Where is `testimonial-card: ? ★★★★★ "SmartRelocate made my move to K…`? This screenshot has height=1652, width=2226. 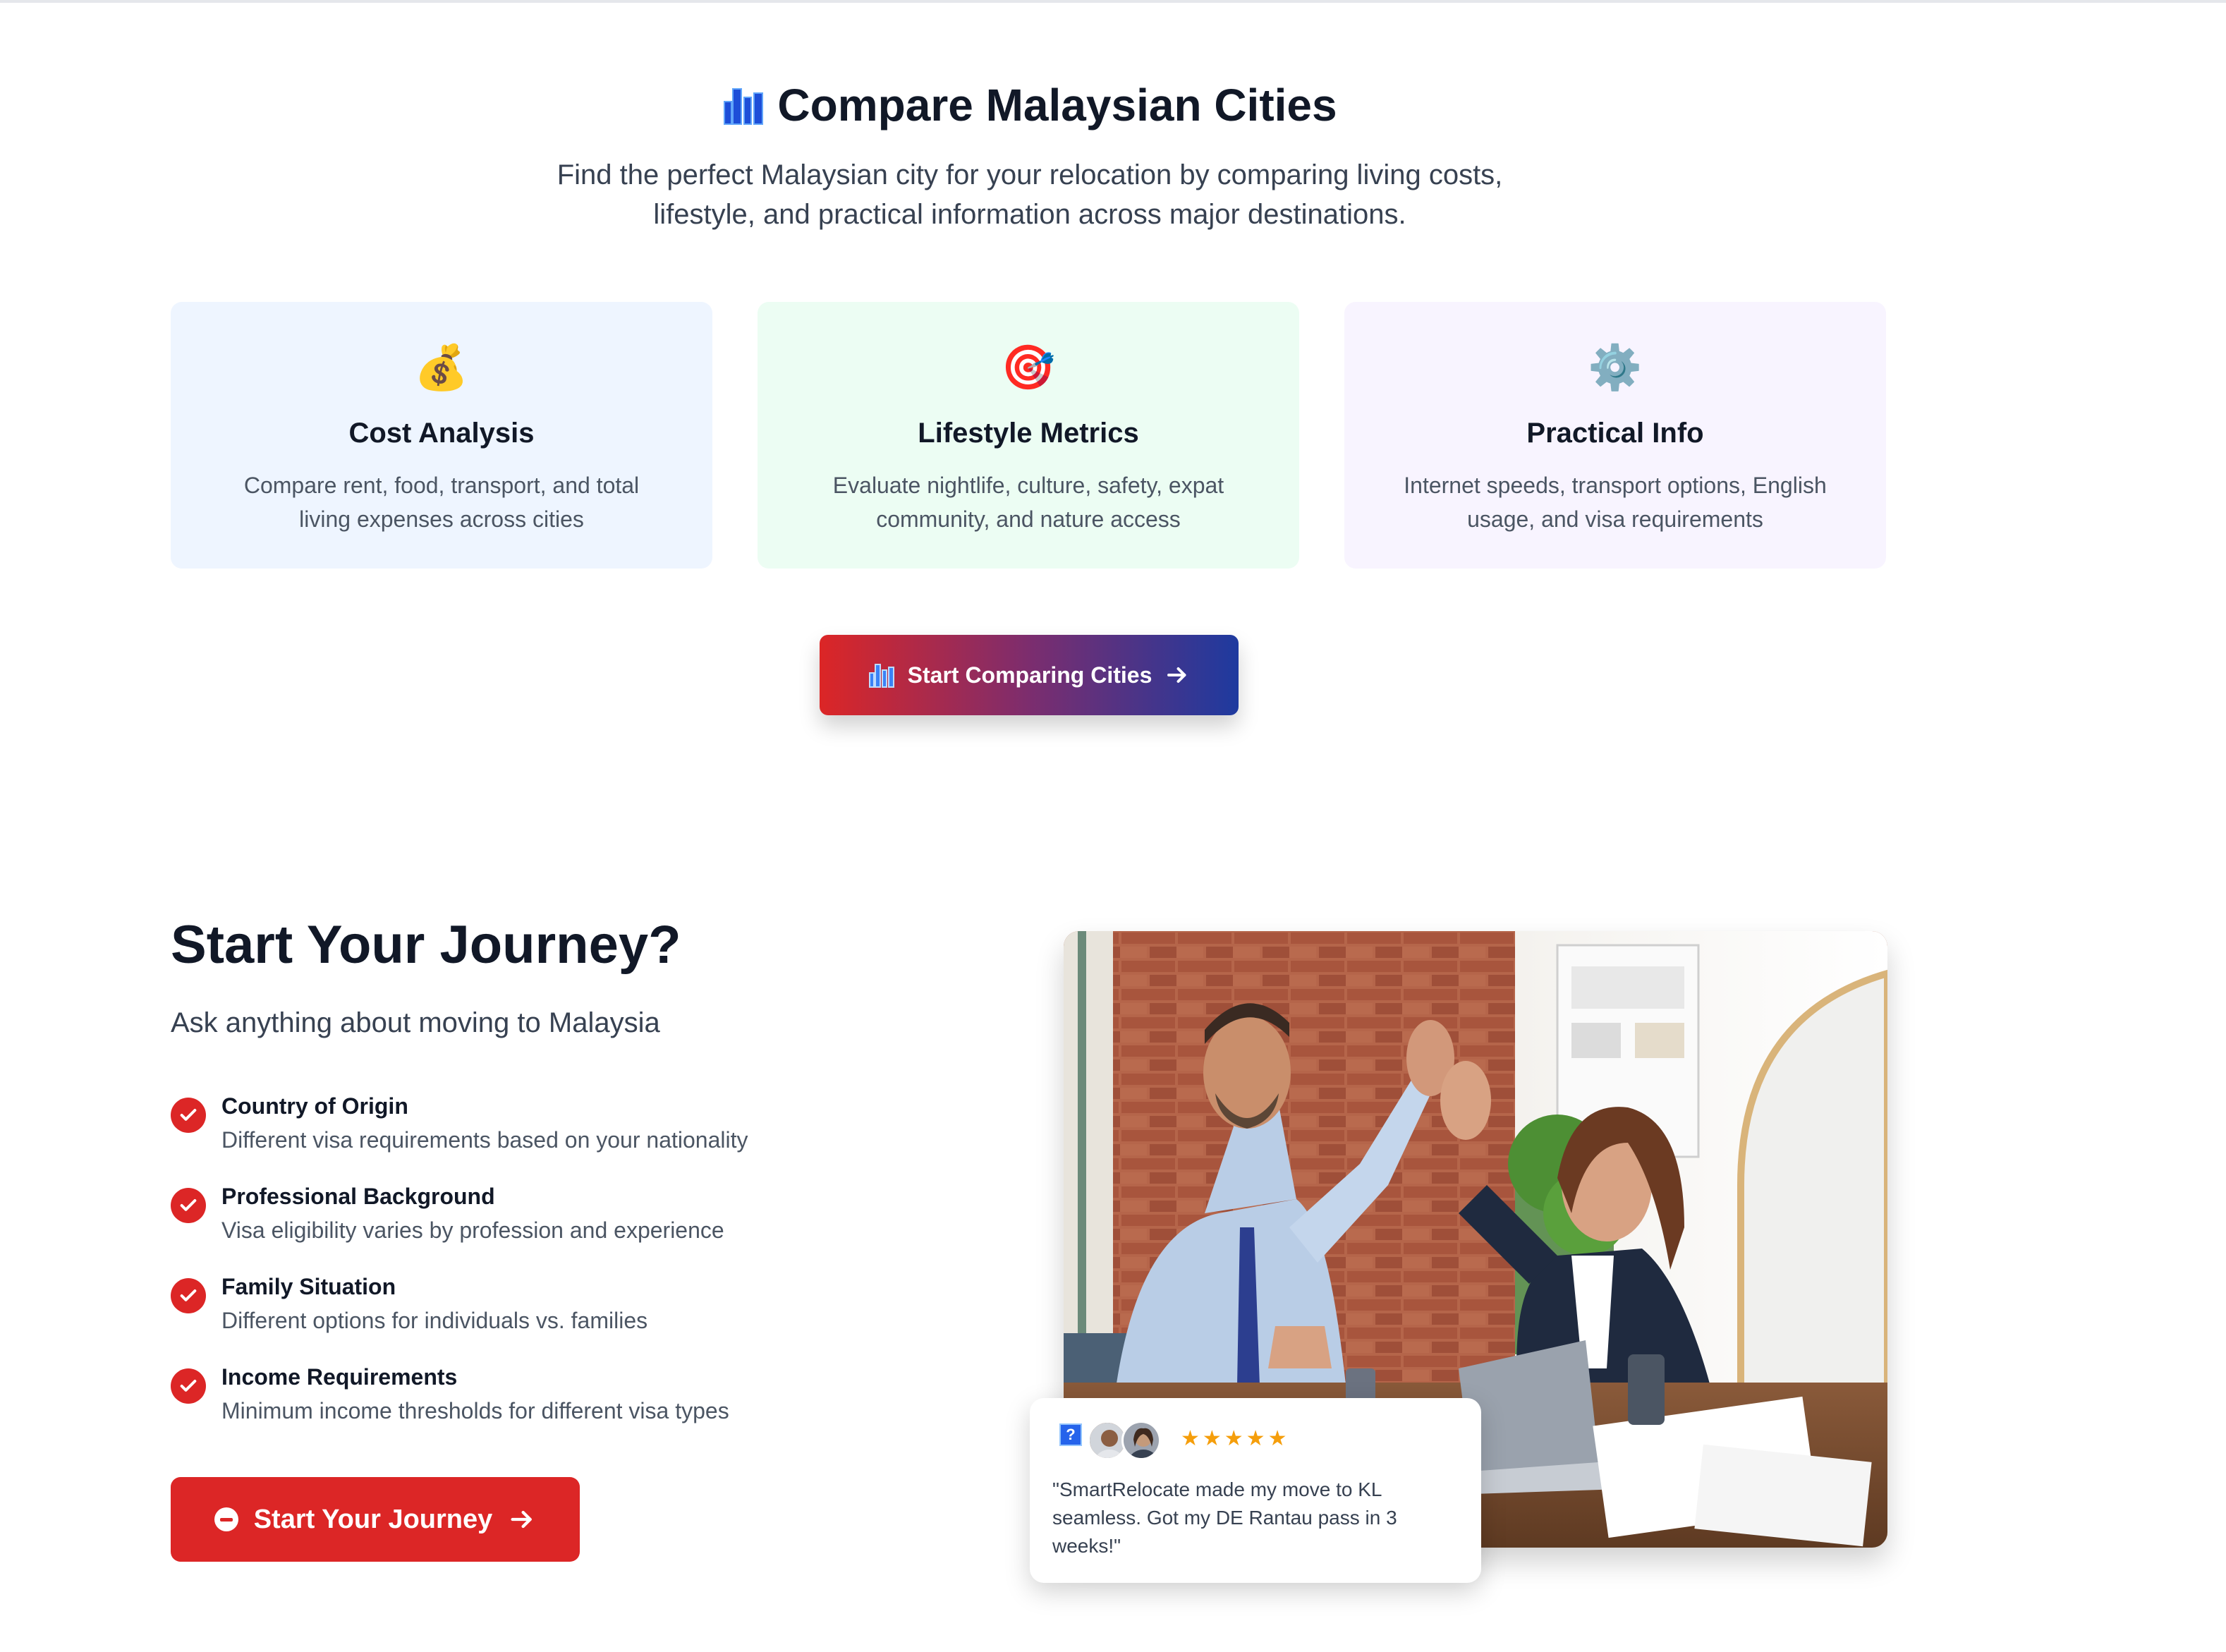
testimonial-card: ? ★★★★★ "SmartRelocate made my move to K… is located at coordinates (1255, 1491).